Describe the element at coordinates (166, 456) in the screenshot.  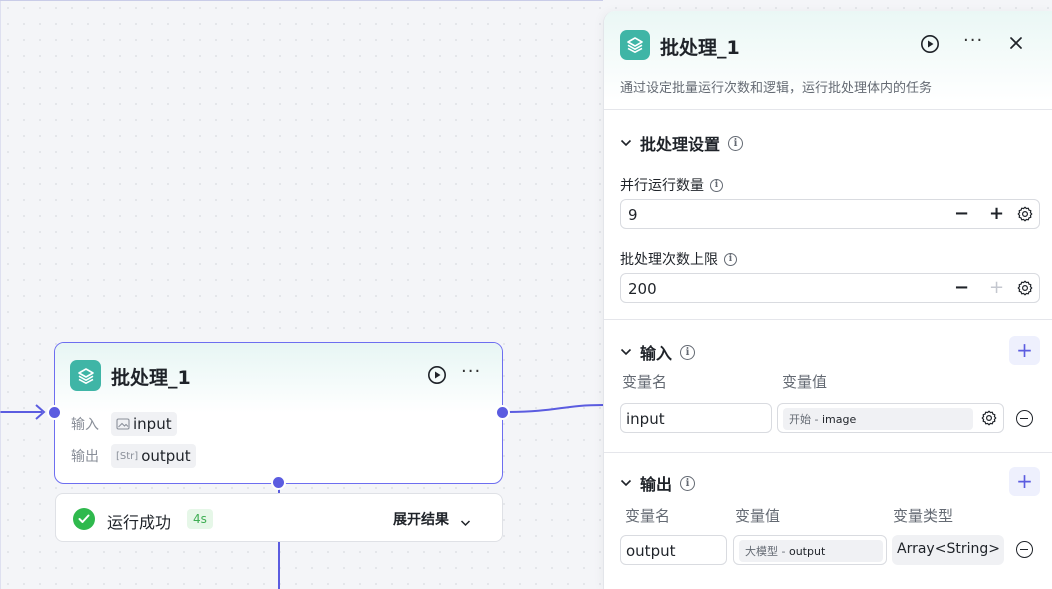
I see `output-param-name: output` at that location.